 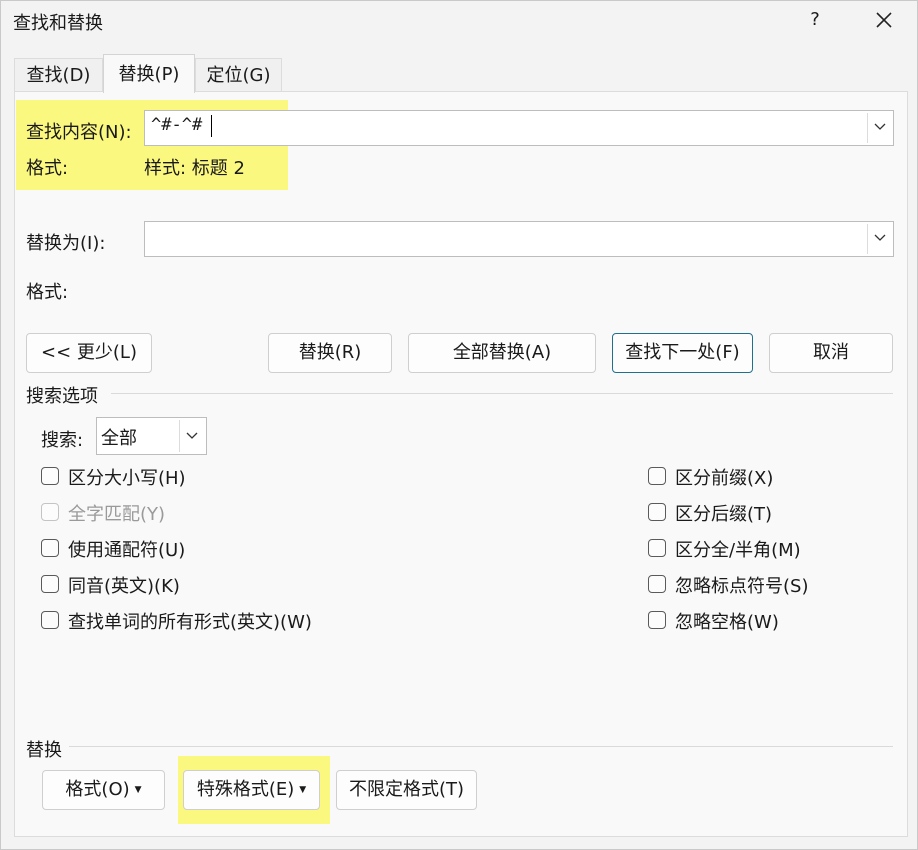 What do you see at coordinates (742, 586) in the screenshot?
I see `checkbox-label: 忽略标点符号(S)` at bounding box center [742, 586].